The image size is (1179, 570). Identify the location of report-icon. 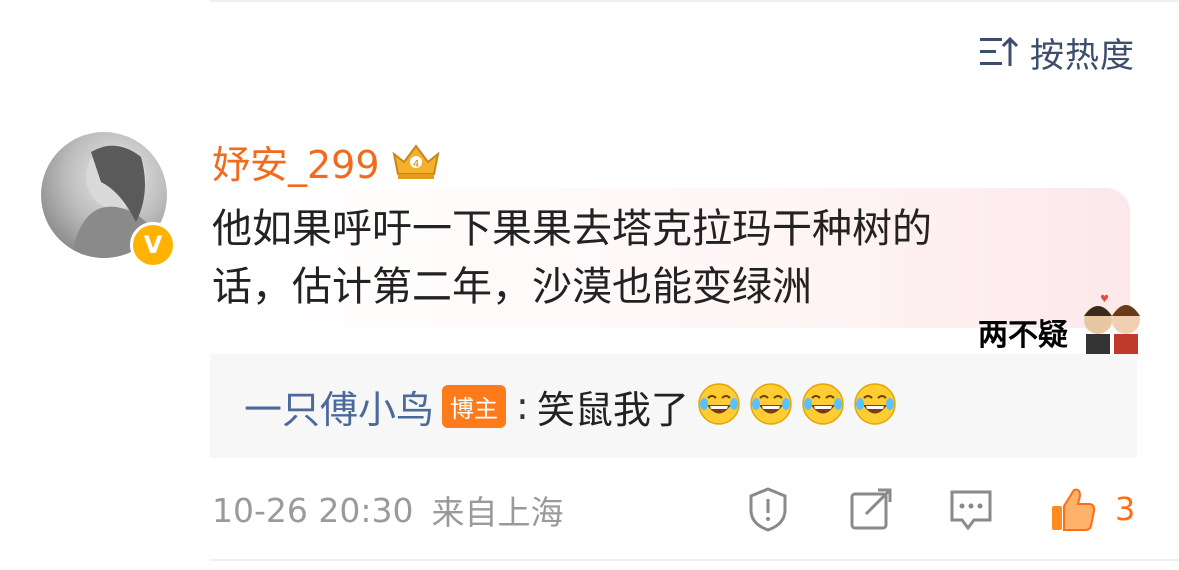
(768, 509).